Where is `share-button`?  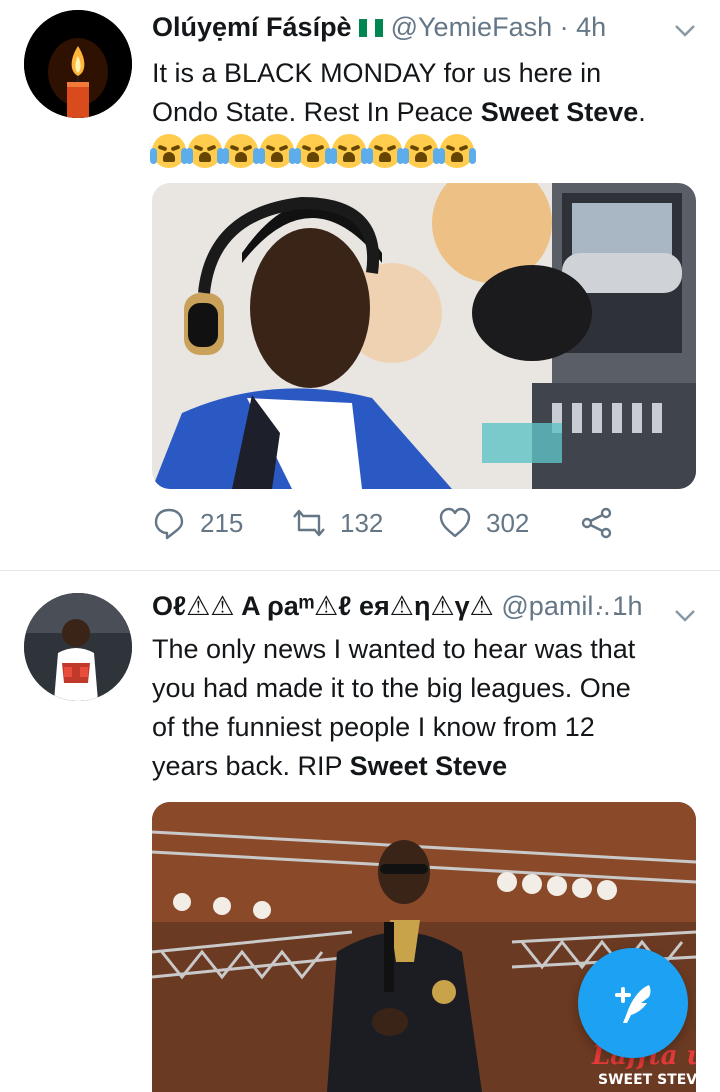
share-button is located at coordinates (604, 523).